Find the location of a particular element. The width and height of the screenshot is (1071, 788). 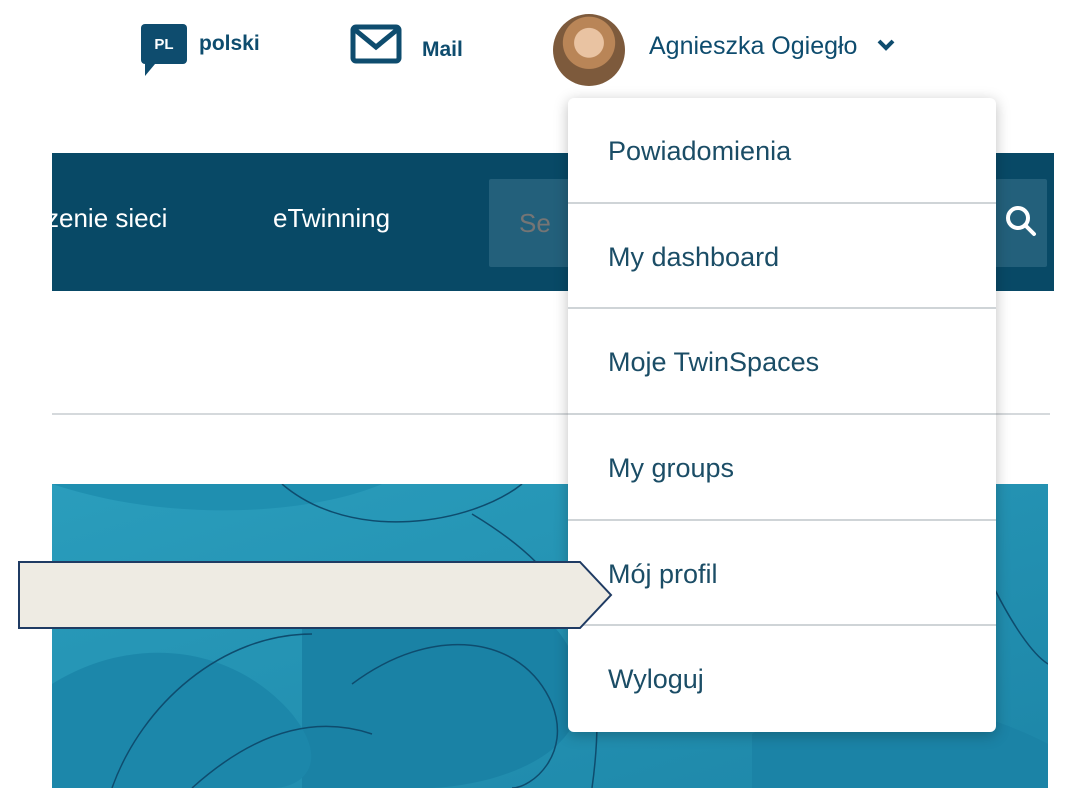

search-icon is located at coordinates (1021, 221).